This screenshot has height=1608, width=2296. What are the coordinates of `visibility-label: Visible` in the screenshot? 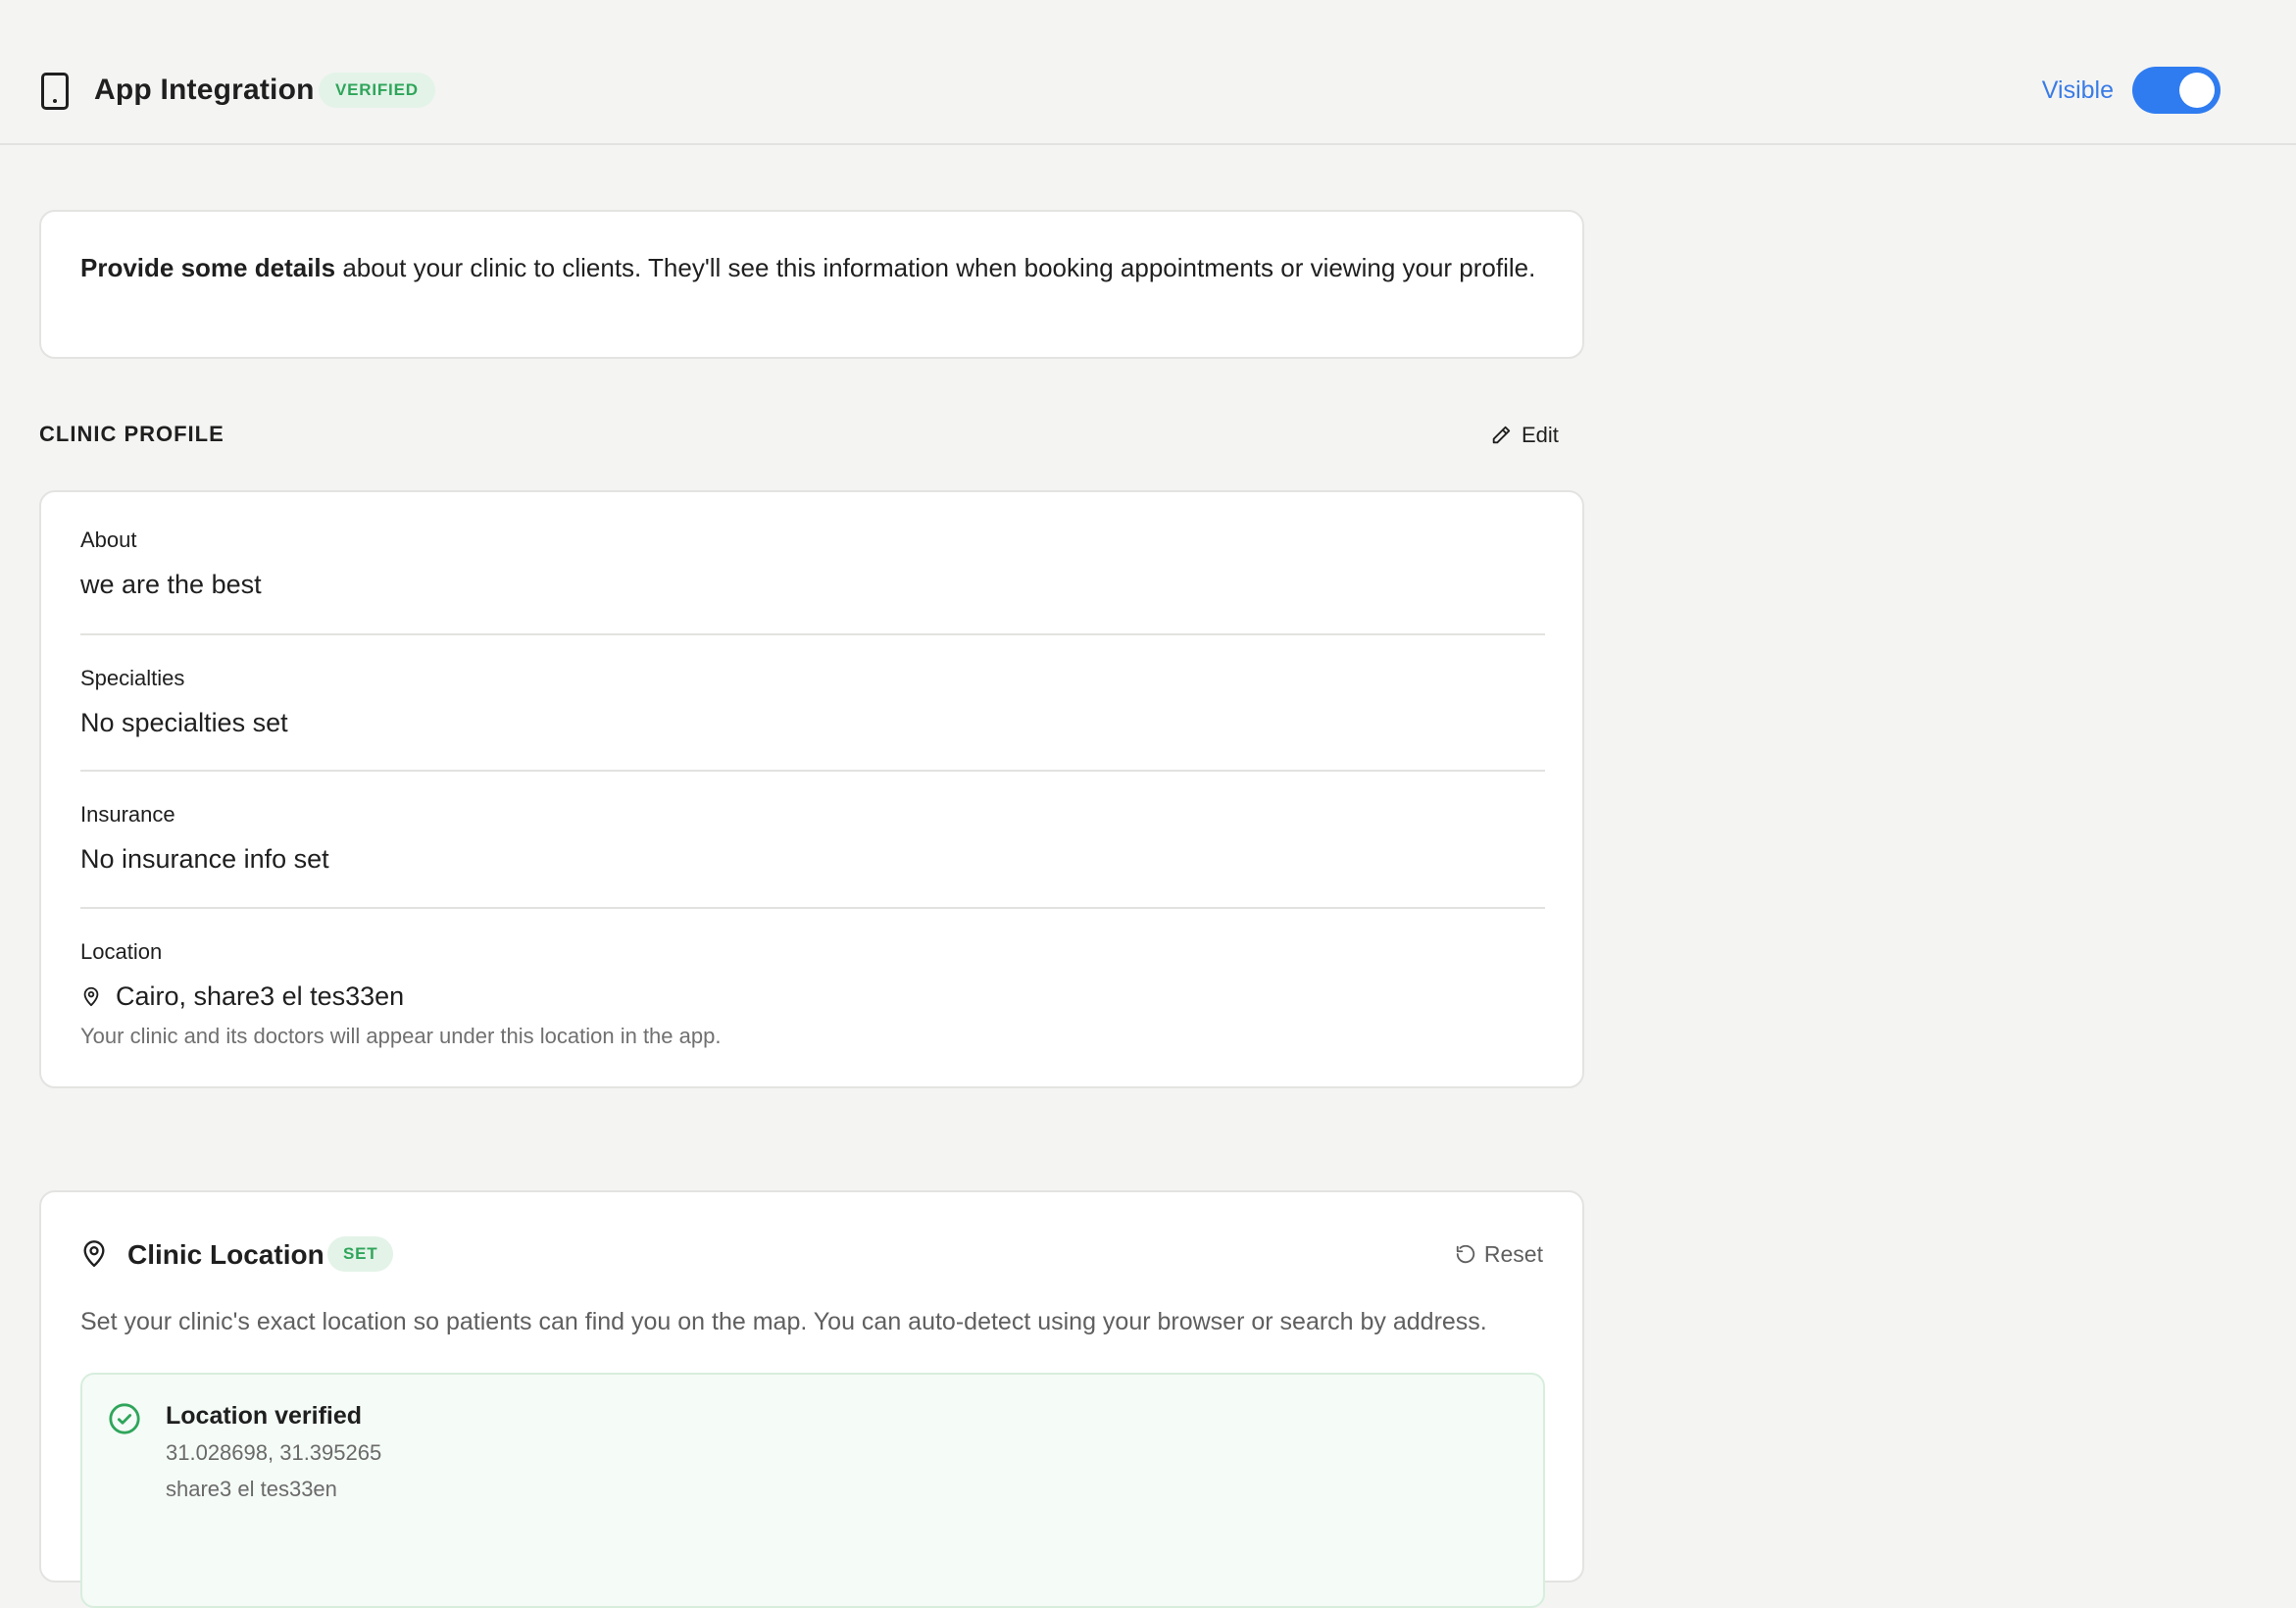 It's located at (2077, 90).